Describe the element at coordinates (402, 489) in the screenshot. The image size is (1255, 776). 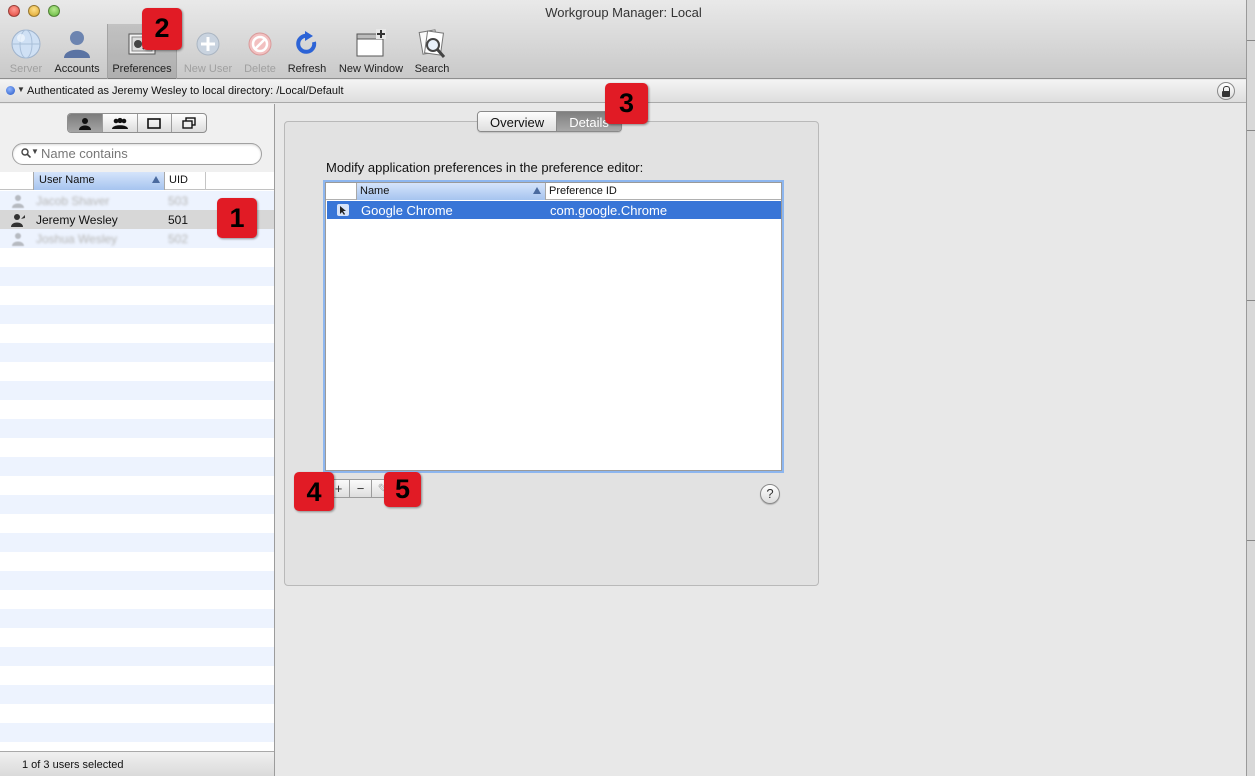
I see `callout-5: 5` at that location.